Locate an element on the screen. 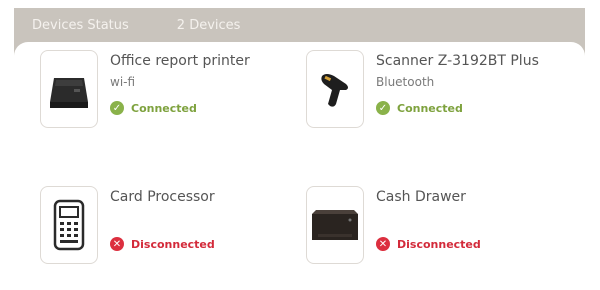 This screenshot has height=290, width=600. device-name: Scanner Z-3192BT Plus is located at coordinates (457, 61).